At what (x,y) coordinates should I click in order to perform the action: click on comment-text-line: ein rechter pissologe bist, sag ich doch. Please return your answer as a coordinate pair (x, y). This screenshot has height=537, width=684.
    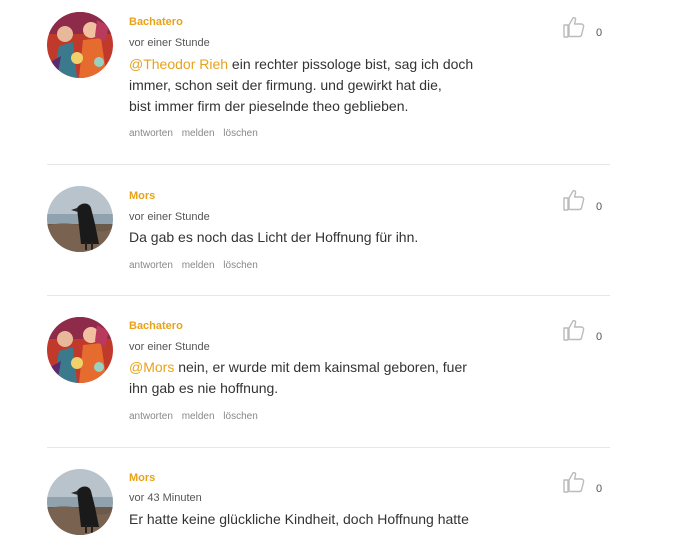
    Looking at the image, I should click on (351, 64).